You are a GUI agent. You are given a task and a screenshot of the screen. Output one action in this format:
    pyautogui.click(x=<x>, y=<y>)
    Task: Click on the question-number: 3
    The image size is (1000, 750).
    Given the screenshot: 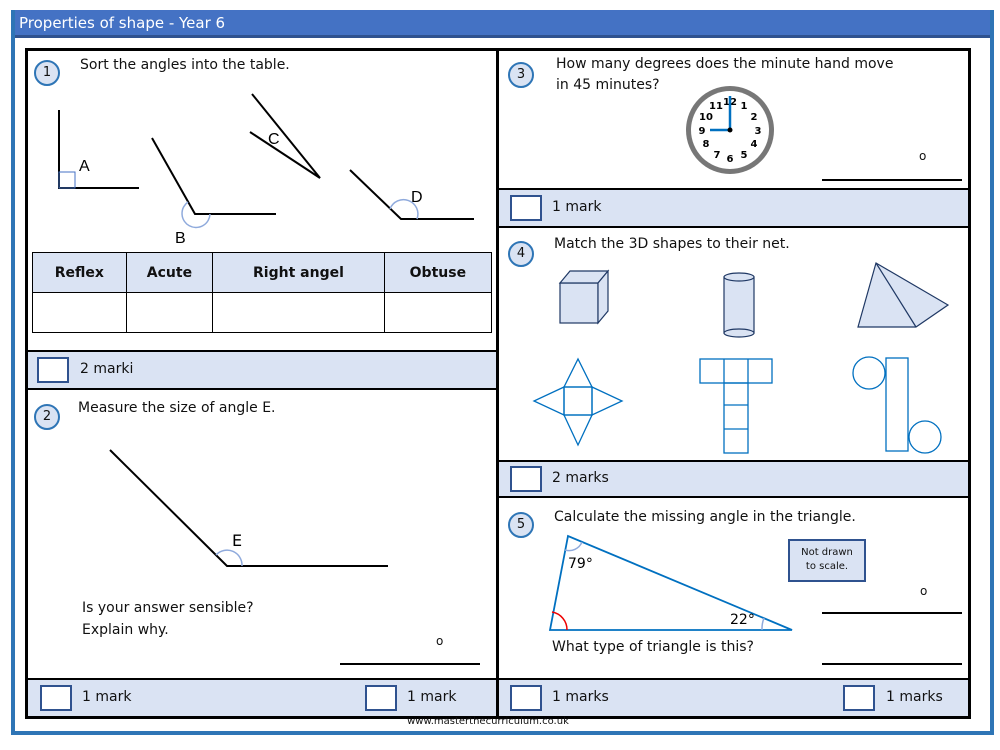 What is the action you would take?
    pyautogui.click(x=521, y=75)
    